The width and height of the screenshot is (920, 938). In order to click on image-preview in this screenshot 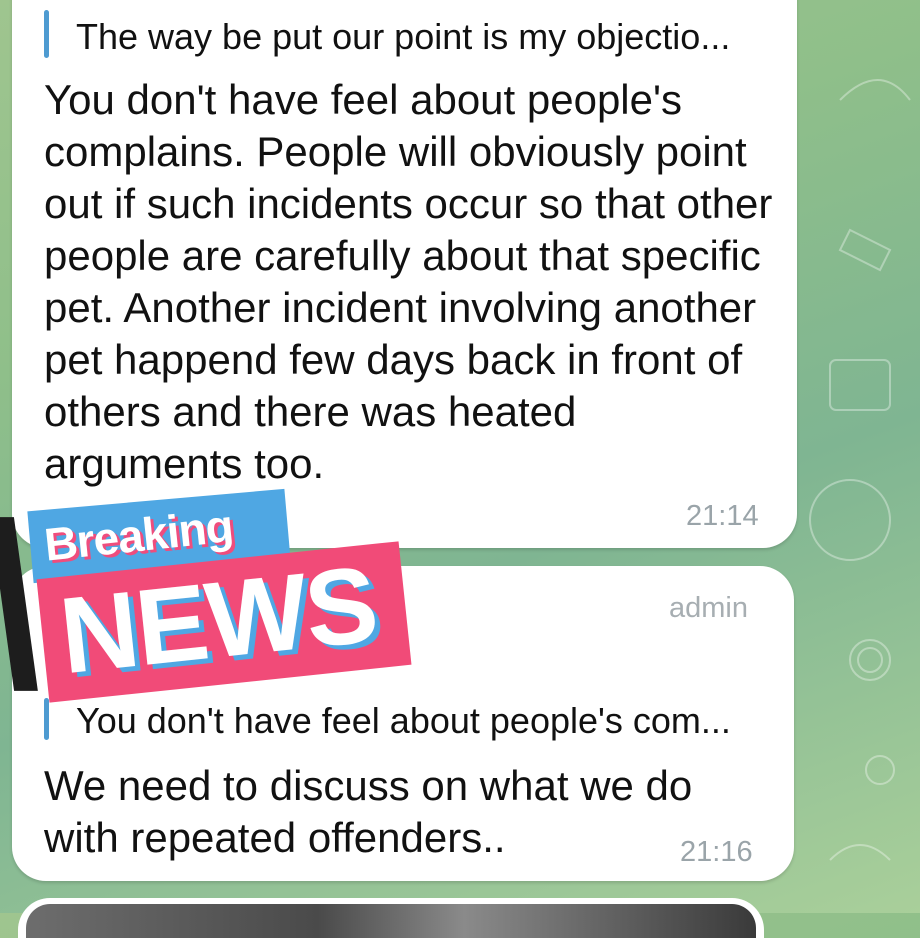, I will do `click(391, 921)`.